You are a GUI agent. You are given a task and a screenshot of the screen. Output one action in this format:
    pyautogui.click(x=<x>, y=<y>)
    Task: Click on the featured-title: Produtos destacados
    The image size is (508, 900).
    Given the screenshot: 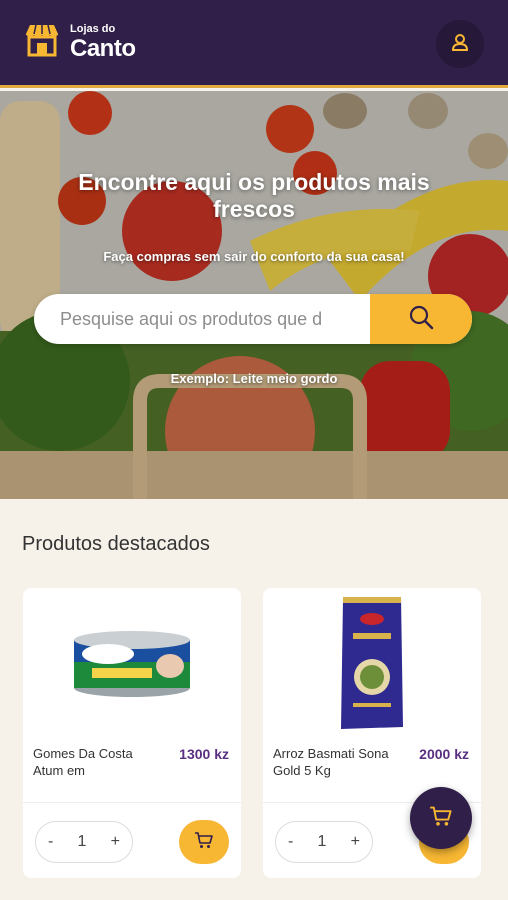 What is the action you would take?
    pyautogui.click(x=116, y=544)
    